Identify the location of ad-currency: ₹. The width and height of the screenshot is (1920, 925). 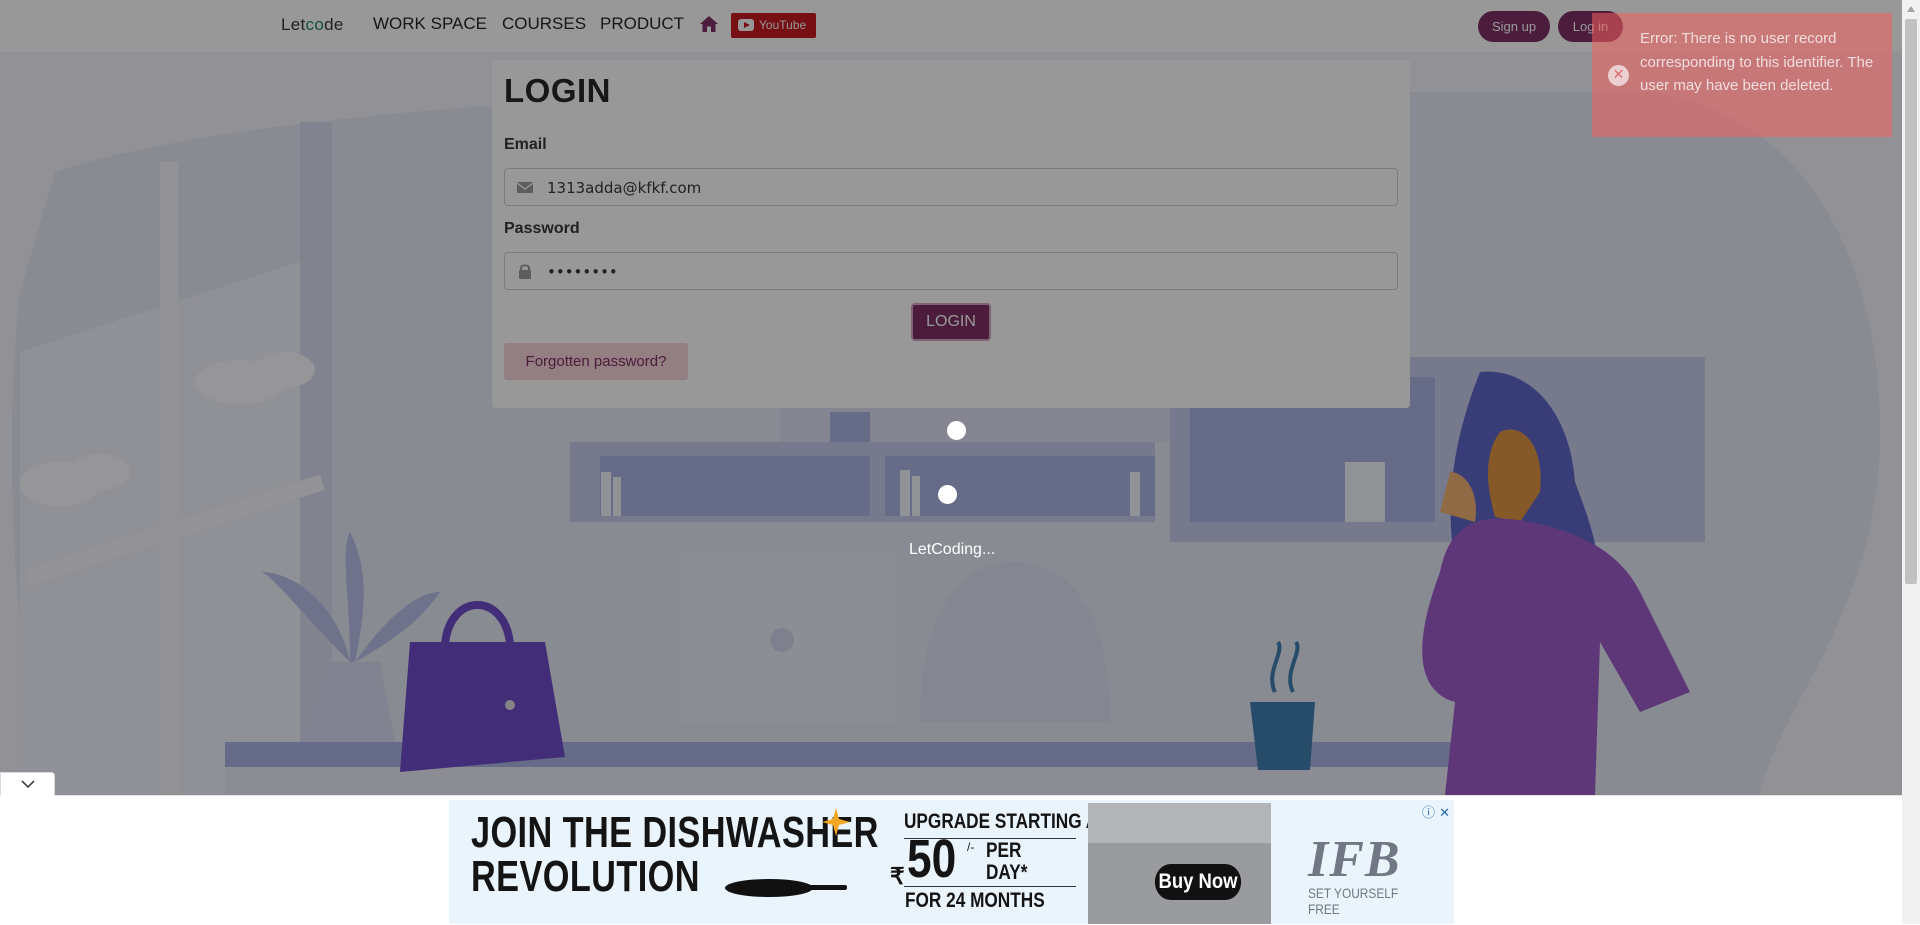
(897, 876).